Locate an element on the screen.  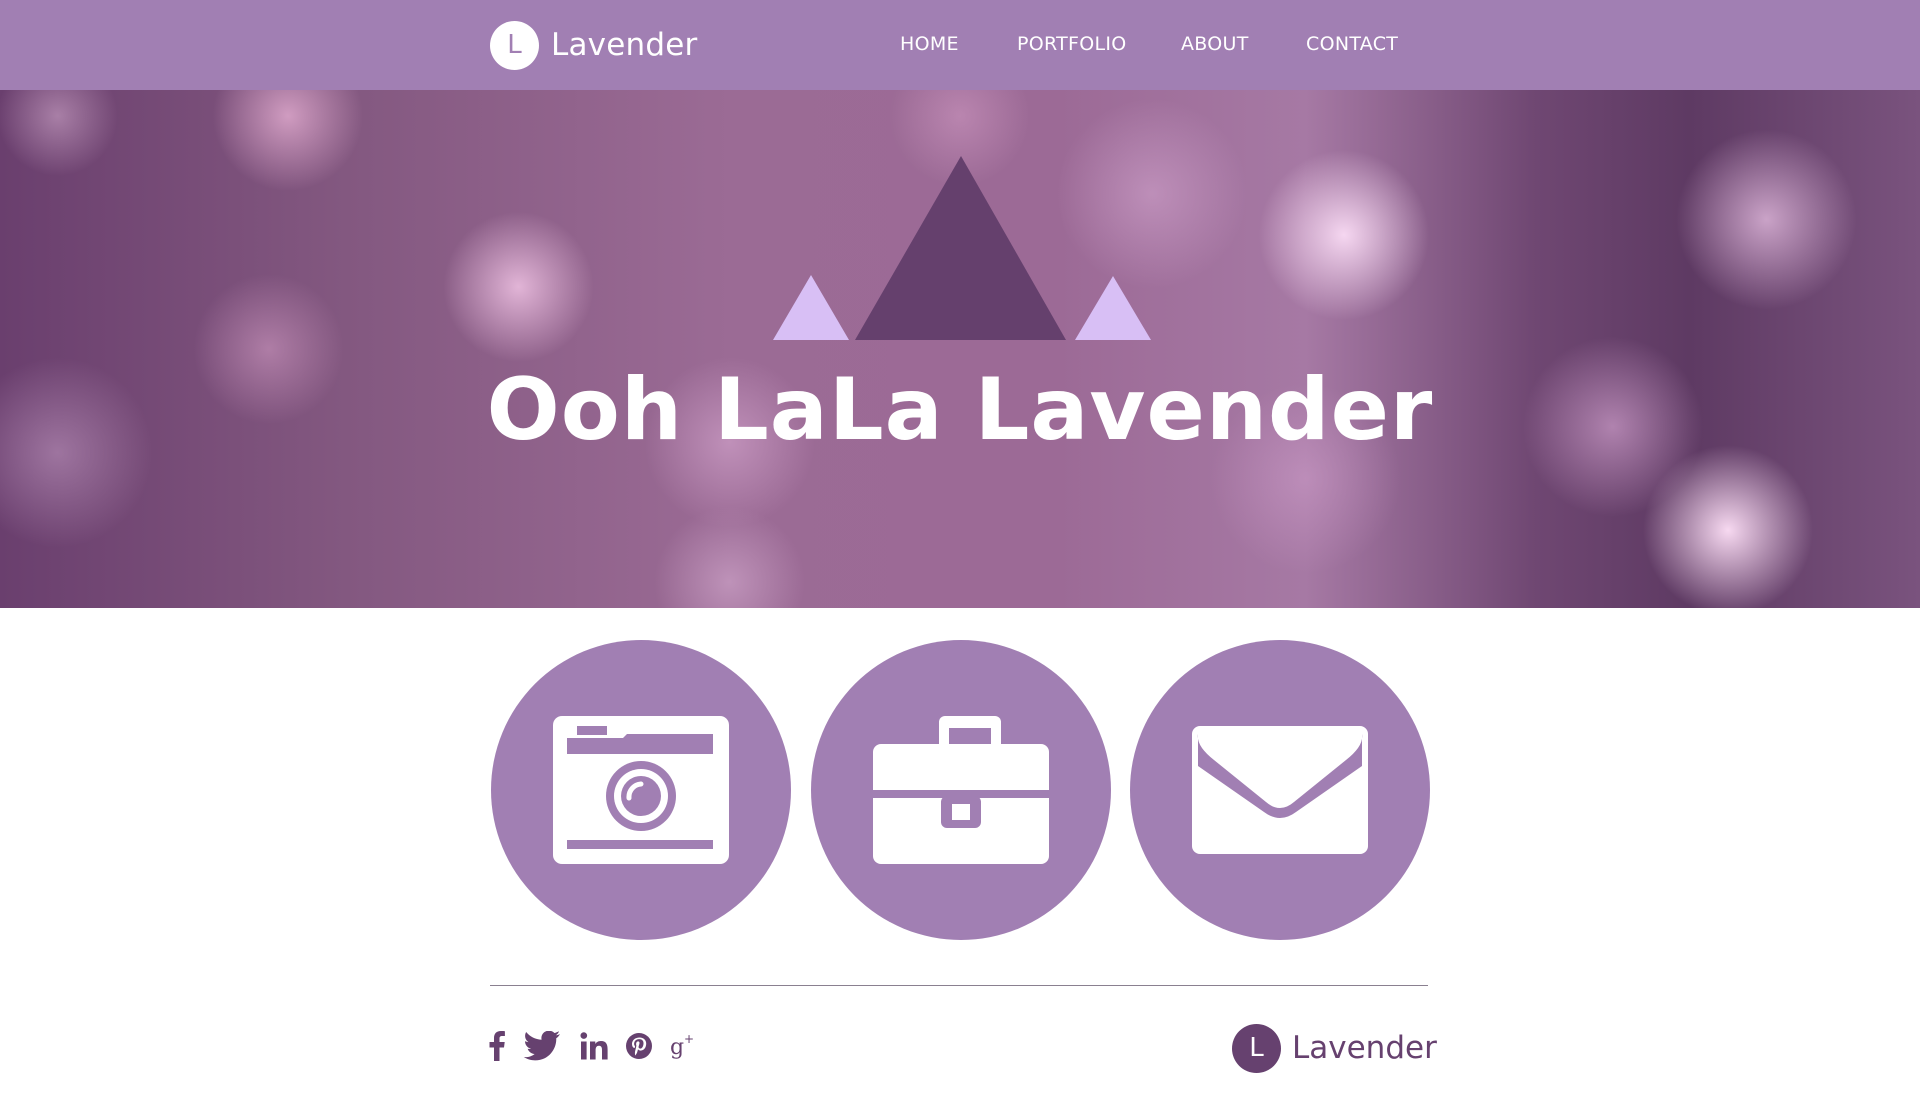
feature-contact is located at coordinates (1280, 790).